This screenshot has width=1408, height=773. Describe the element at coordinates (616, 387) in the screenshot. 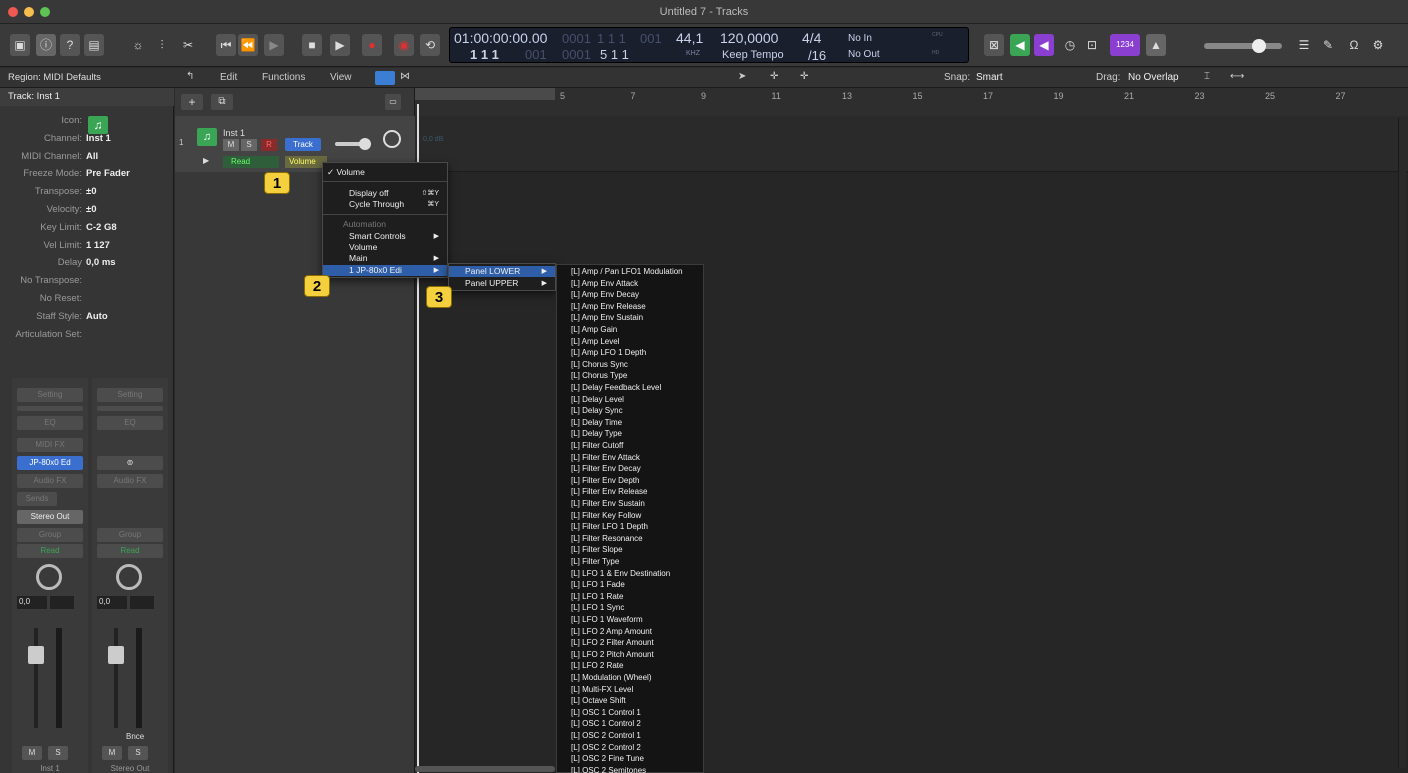

I see `parameter-menu-item: [L] Delay Feedback Level` at that location.